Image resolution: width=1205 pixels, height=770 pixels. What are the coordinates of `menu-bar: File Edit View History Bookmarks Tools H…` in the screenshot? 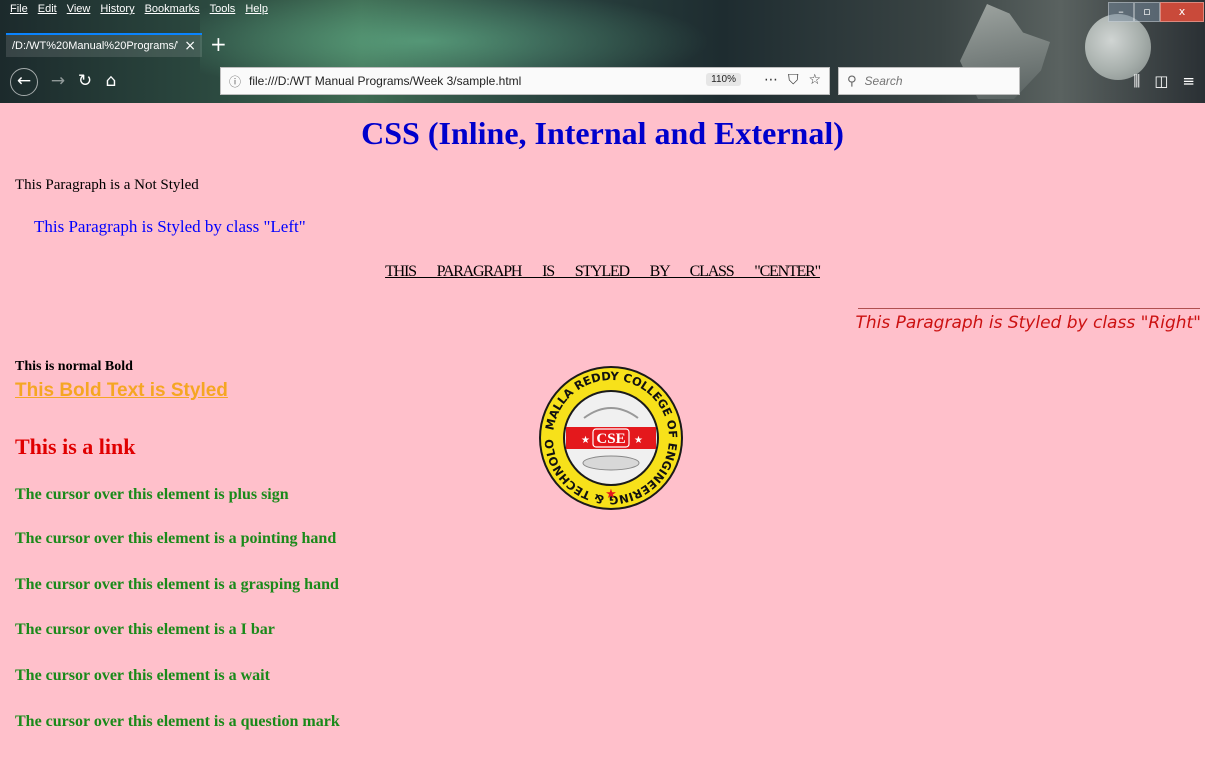 It's located at (134, 9).